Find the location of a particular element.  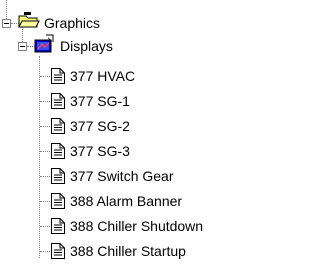

tree-node-displays: Displays is located at coordinates (86, 46).